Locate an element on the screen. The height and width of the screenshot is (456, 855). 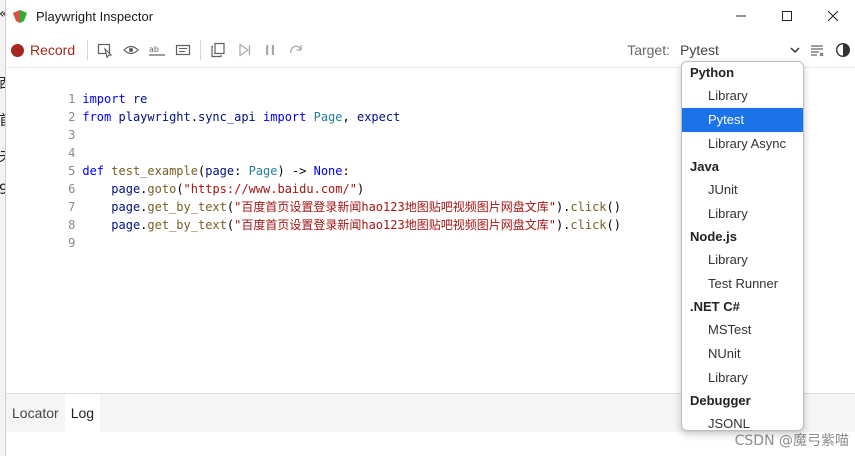
code-line: 4 is located at coordinates (44, 143).